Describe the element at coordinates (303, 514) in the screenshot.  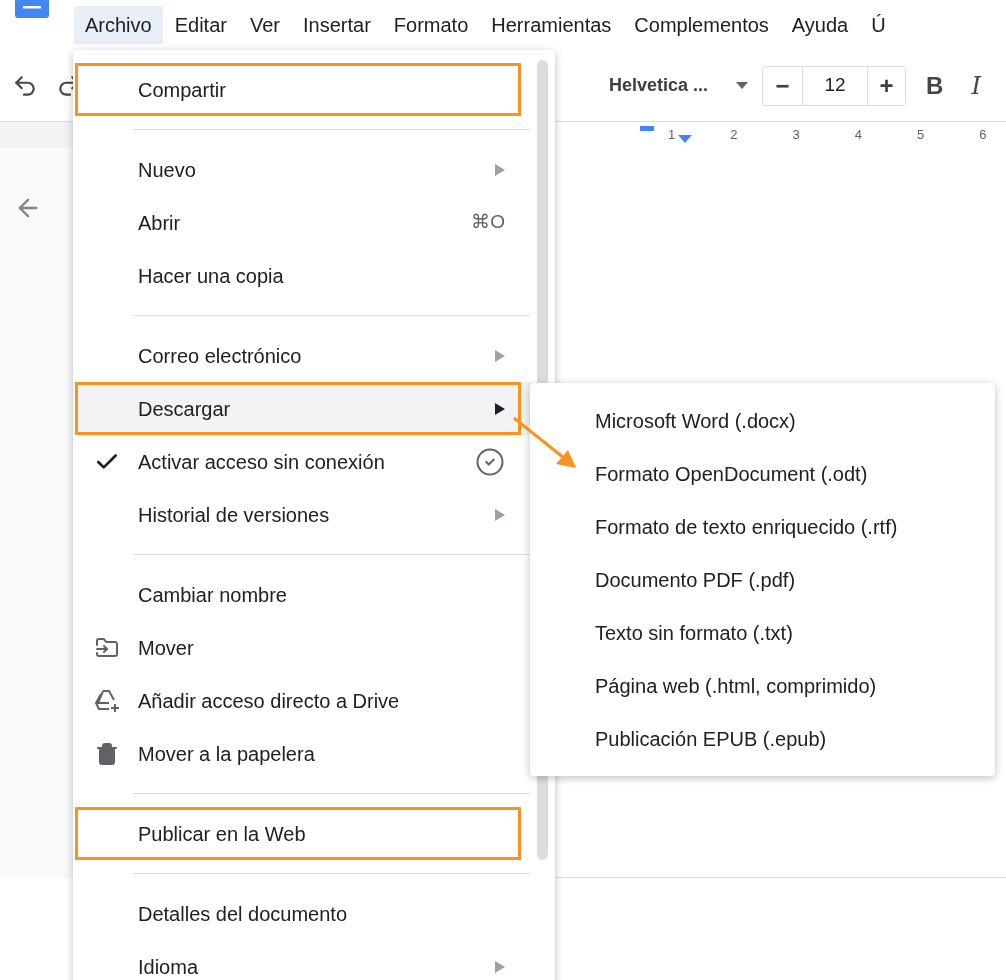
I see `file-menu-item: Historial de versiones` at that location.